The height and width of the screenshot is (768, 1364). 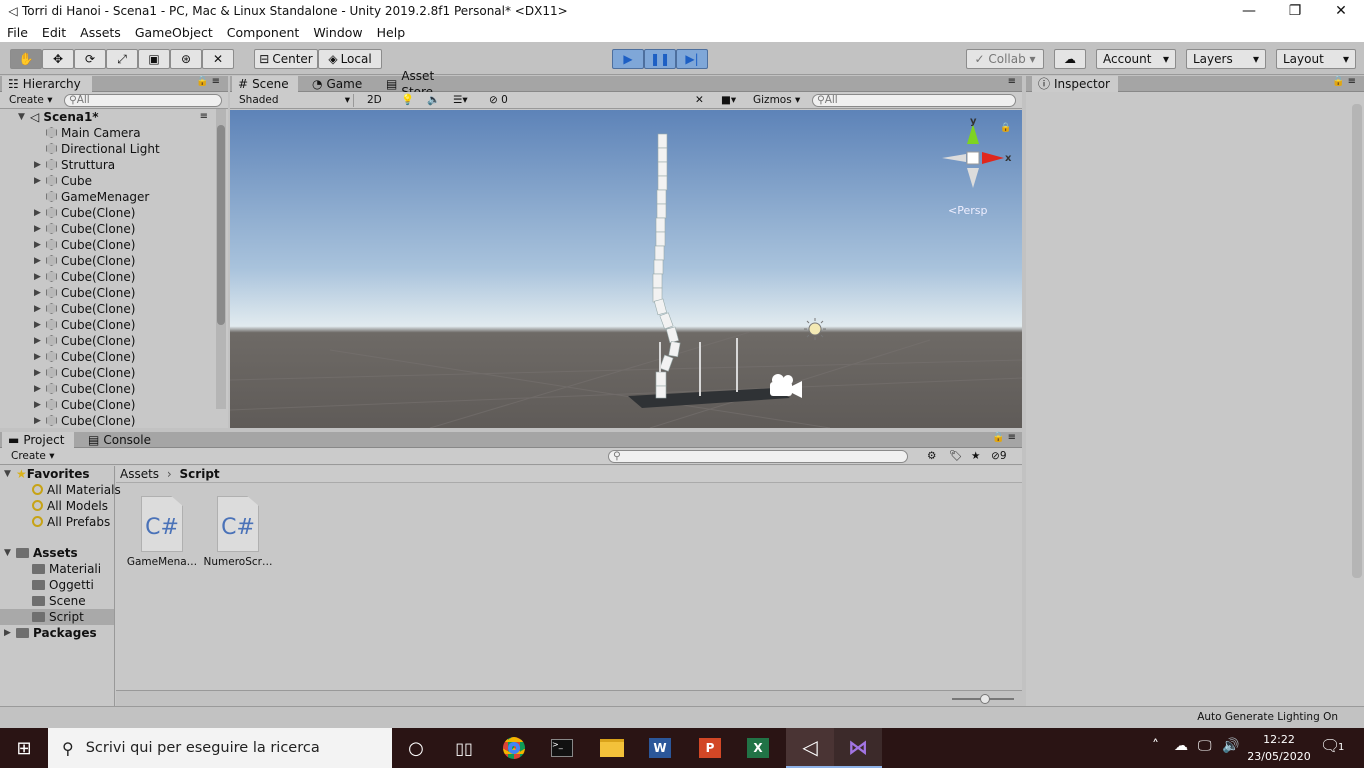 I want to click on panel-menu-icon: ≡, so click(x=1012, y=81).